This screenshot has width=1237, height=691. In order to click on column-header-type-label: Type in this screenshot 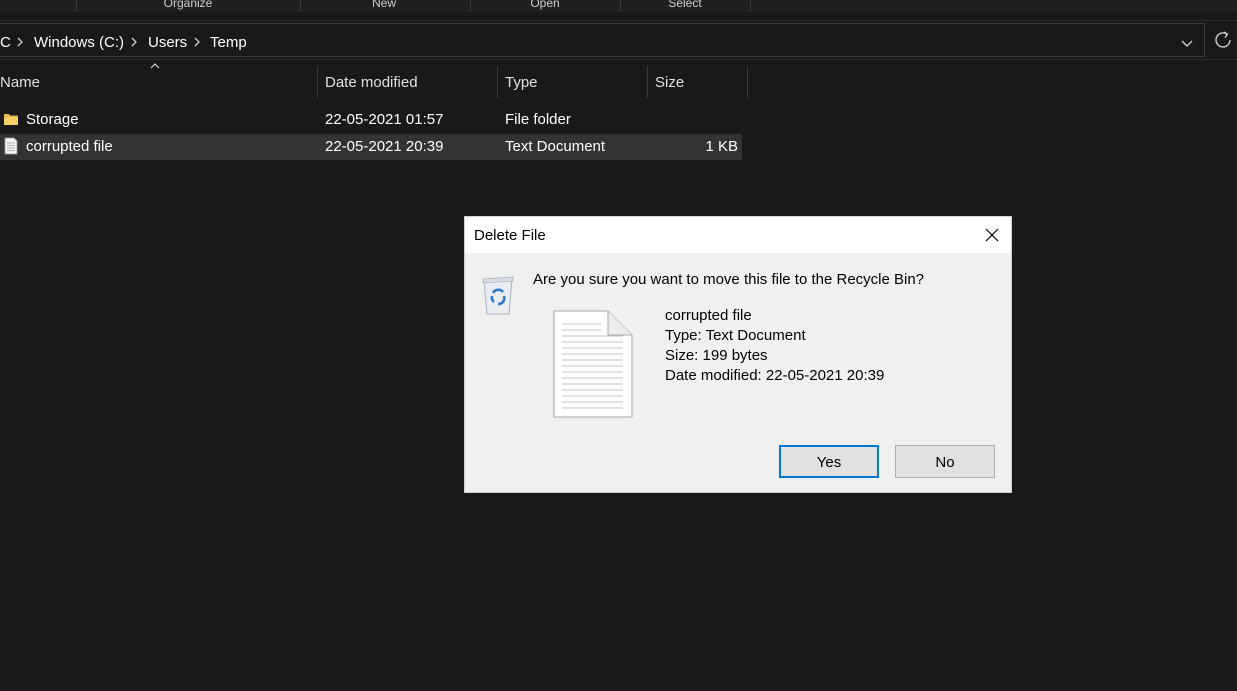, I will do `click(521, 82)`.